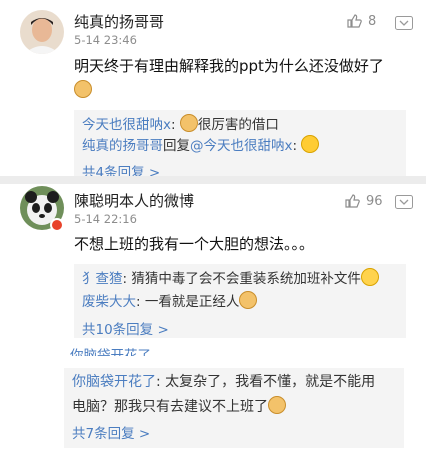  I want to click on like-button: 96, so click(363, 201).